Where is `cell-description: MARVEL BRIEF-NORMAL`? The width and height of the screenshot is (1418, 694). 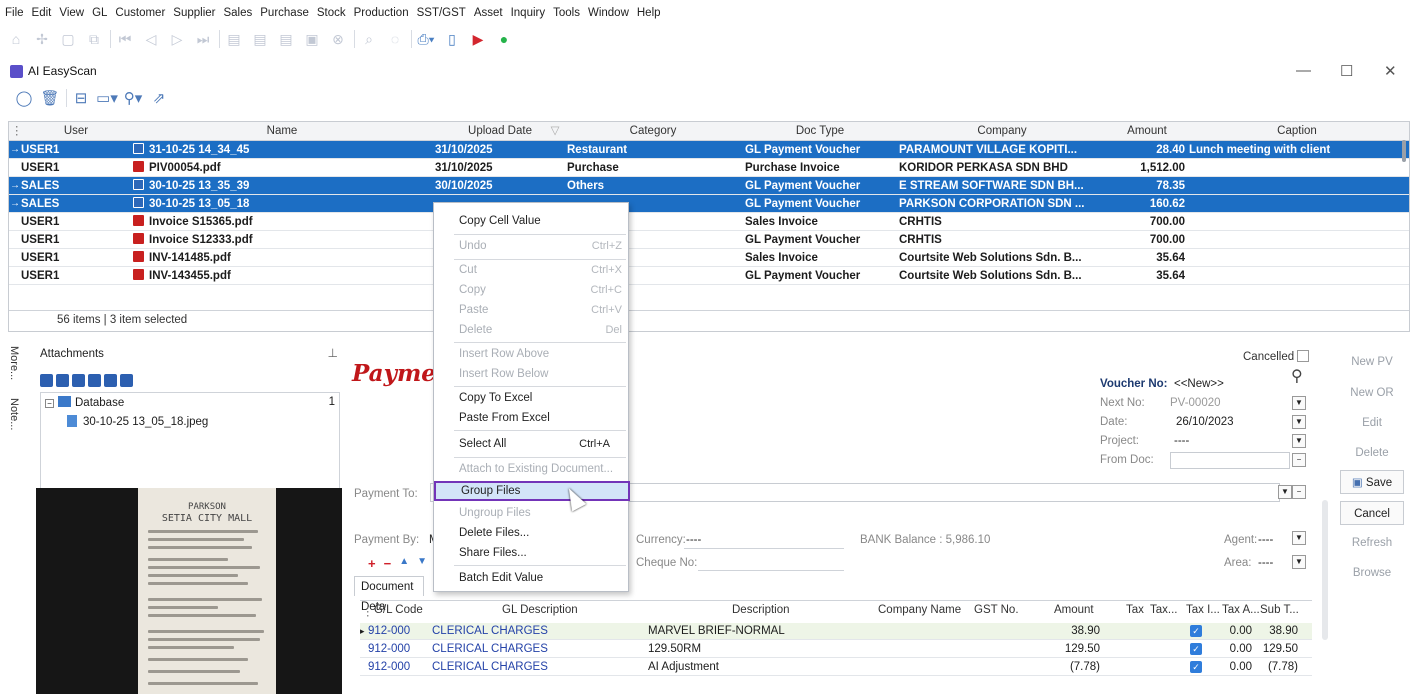 cell-description: MARVEL BRIEF-NORMAL is located at coordinates (716, 631).